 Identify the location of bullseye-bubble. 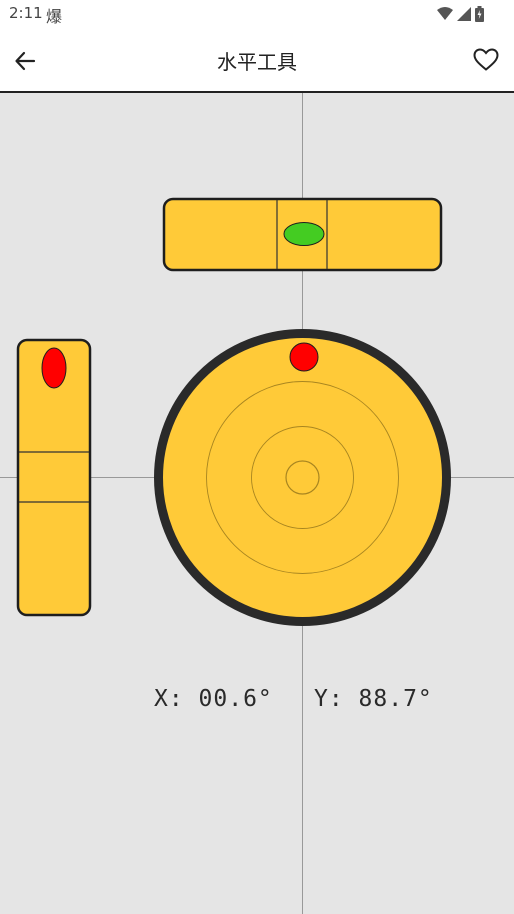
(304, 357).